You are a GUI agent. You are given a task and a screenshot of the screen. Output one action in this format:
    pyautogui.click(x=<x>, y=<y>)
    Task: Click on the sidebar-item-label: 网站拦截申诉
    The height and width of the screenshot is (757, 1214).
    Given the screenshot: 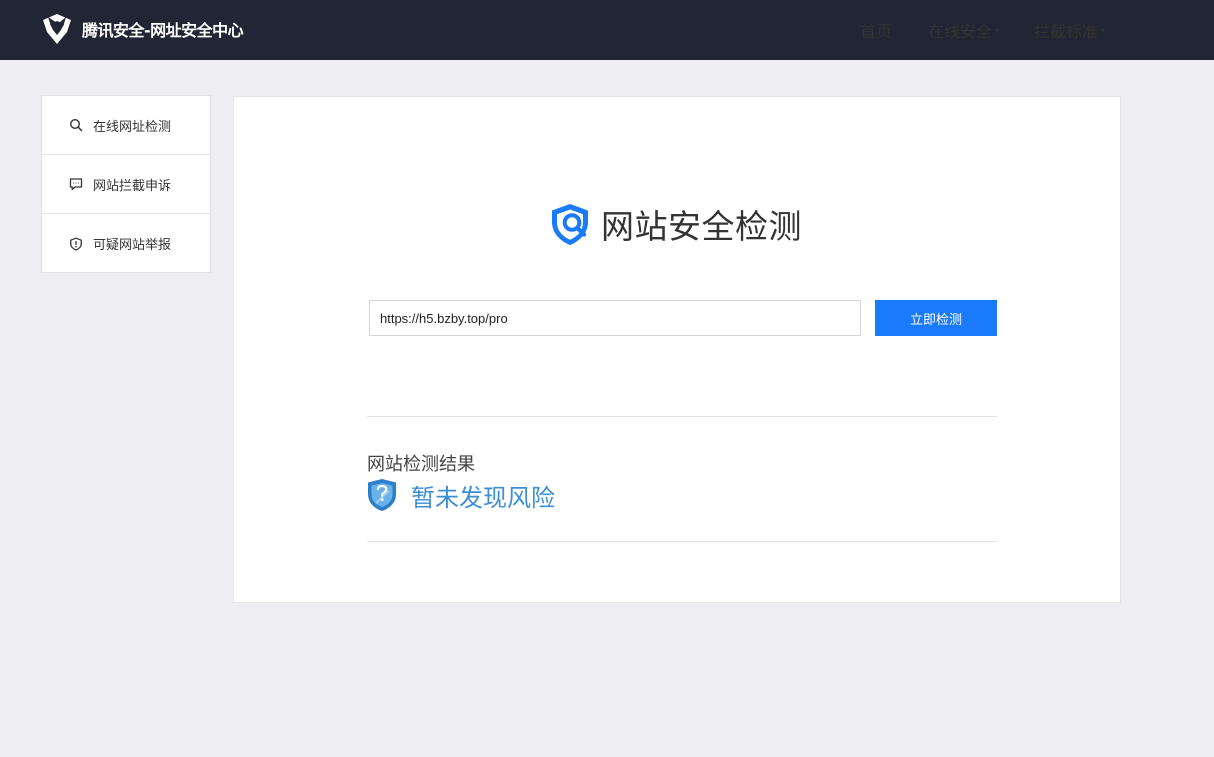 What is the action you would take?
    pyautogui.click(x=132, y=186)
    